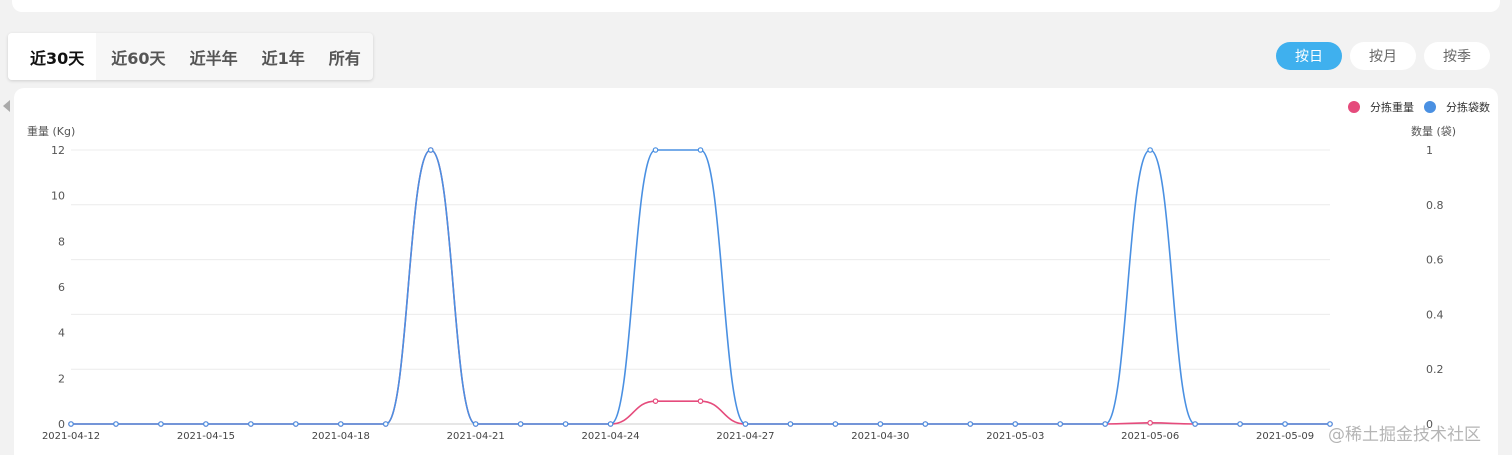 This screenshot has width=1512, height=455. What do you see at coordinates (51, 131) in the screenshot?
I see `y-left-axis-title: 重量 (Kg)` at bounding box center [51, 131].